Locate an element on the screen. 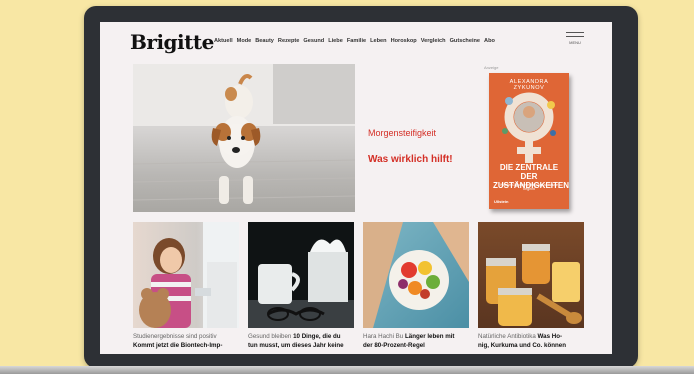 The width and height of the screenshot is (694, 374). card-headline-line2: der 80-Prozent-Regel is located at coordinates (394, 345).